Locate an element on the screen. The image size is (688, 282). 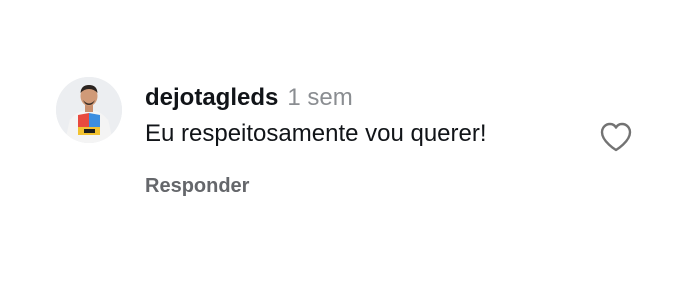
like-button is located at coordinates (616, 137).